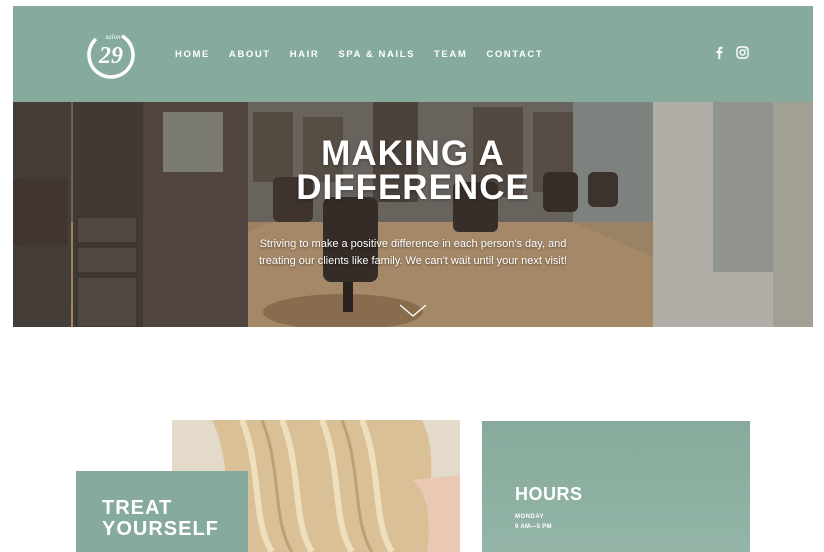 The width and height of the screenshot is (824, 552). Describe the element at coordinates (533, 527) in the screenshot. I see `hours-time: 9 AM—5 PM` at that location.